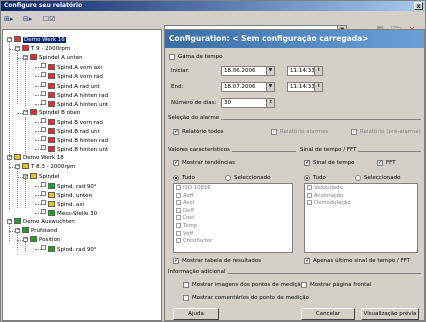 This screenshot has width=426, height=322. What do you see at coordinates (36, 231) in the screenshot?
I see `tree-folder-item: − Prüfstand` at bounding box center [36, 231].